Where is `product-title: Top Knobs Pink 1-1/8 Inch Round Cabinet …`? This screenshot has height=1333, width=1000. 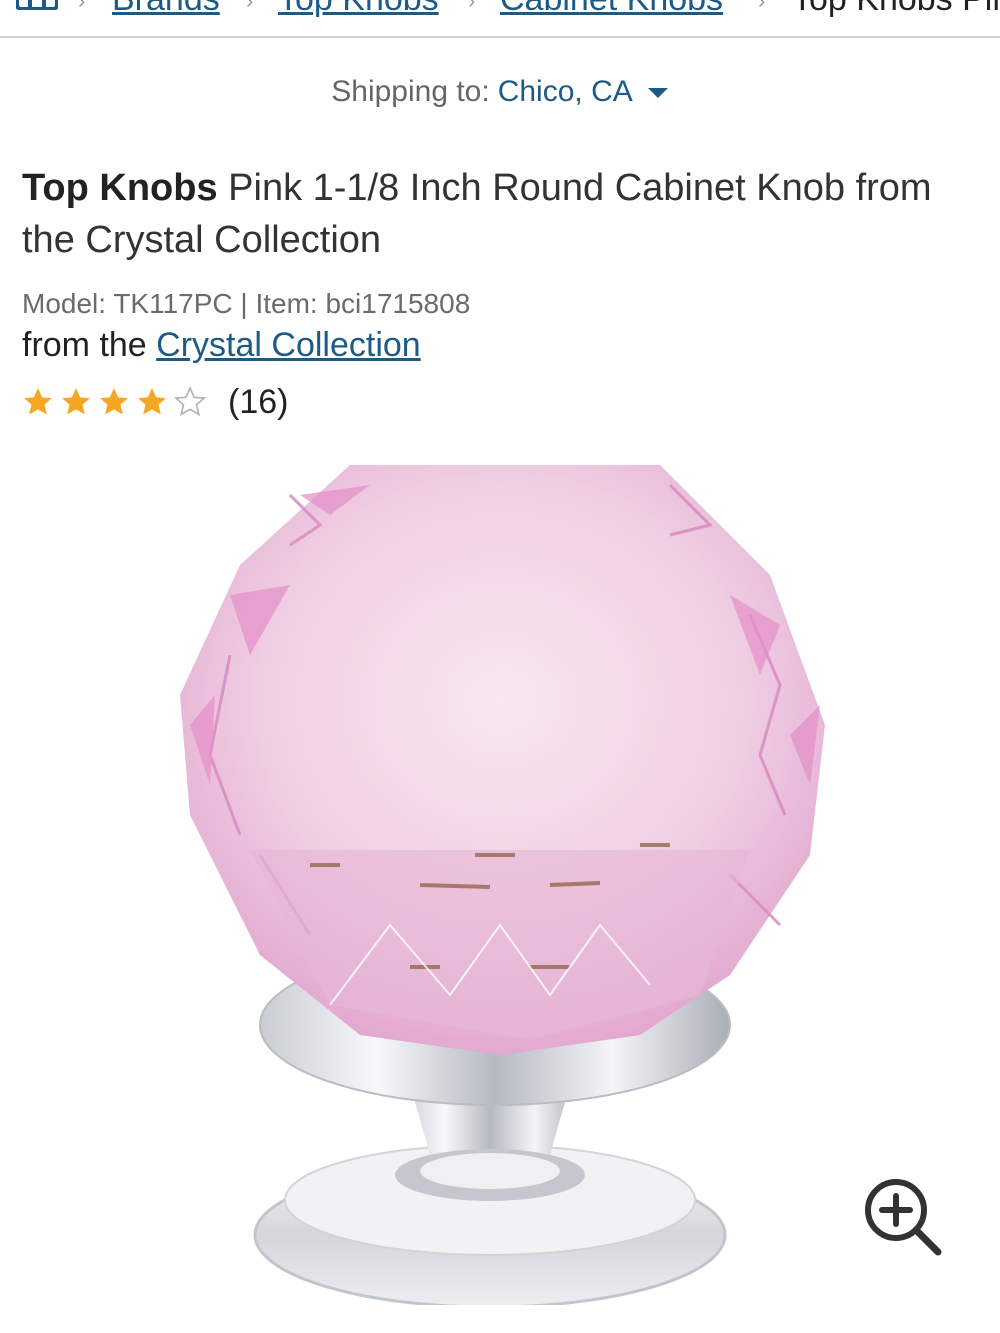
product-title: Top Knobs Pink 1-1/8 Inch Round Cabinet … is located at coordinates (502, 214).